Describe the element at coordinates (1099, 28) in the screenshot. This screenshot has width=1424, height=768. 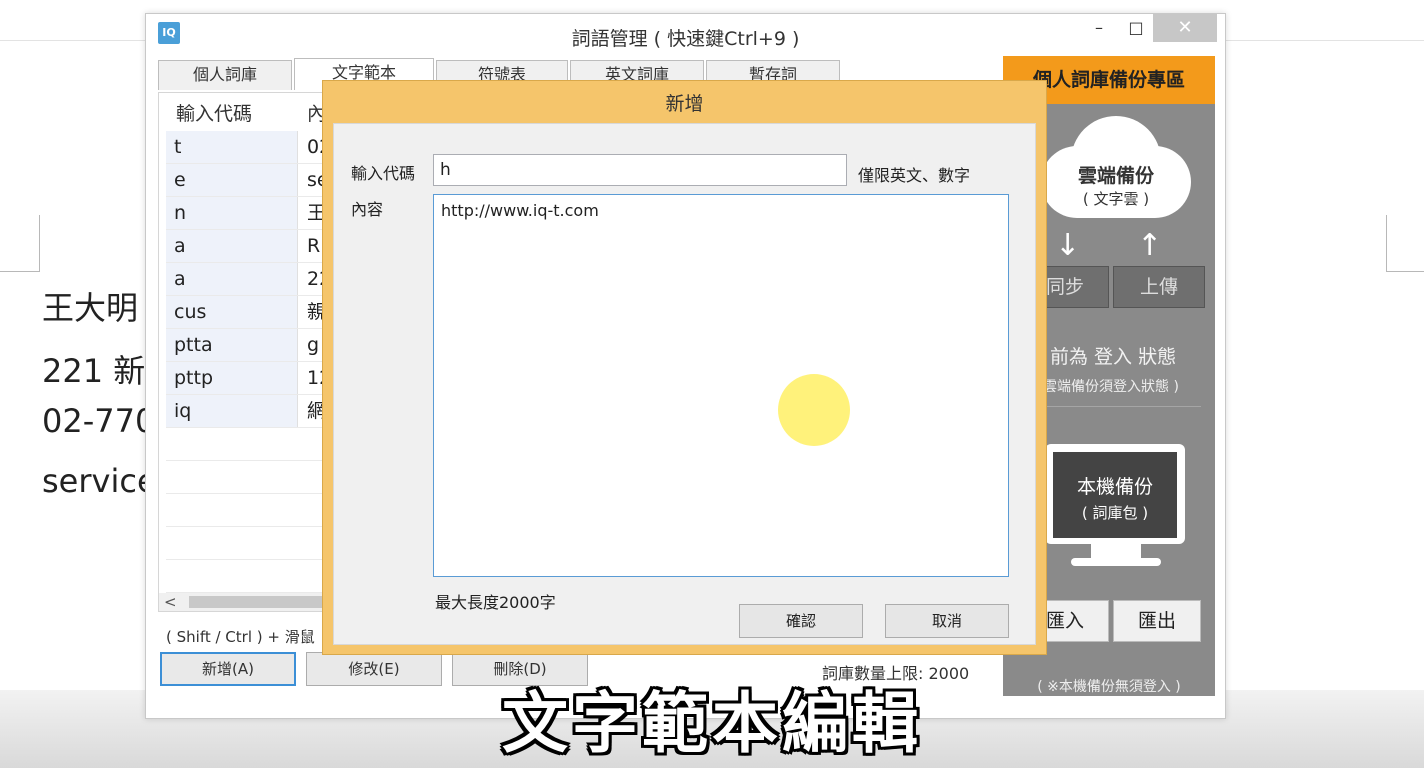
I see `minimize-button: –` at that location.